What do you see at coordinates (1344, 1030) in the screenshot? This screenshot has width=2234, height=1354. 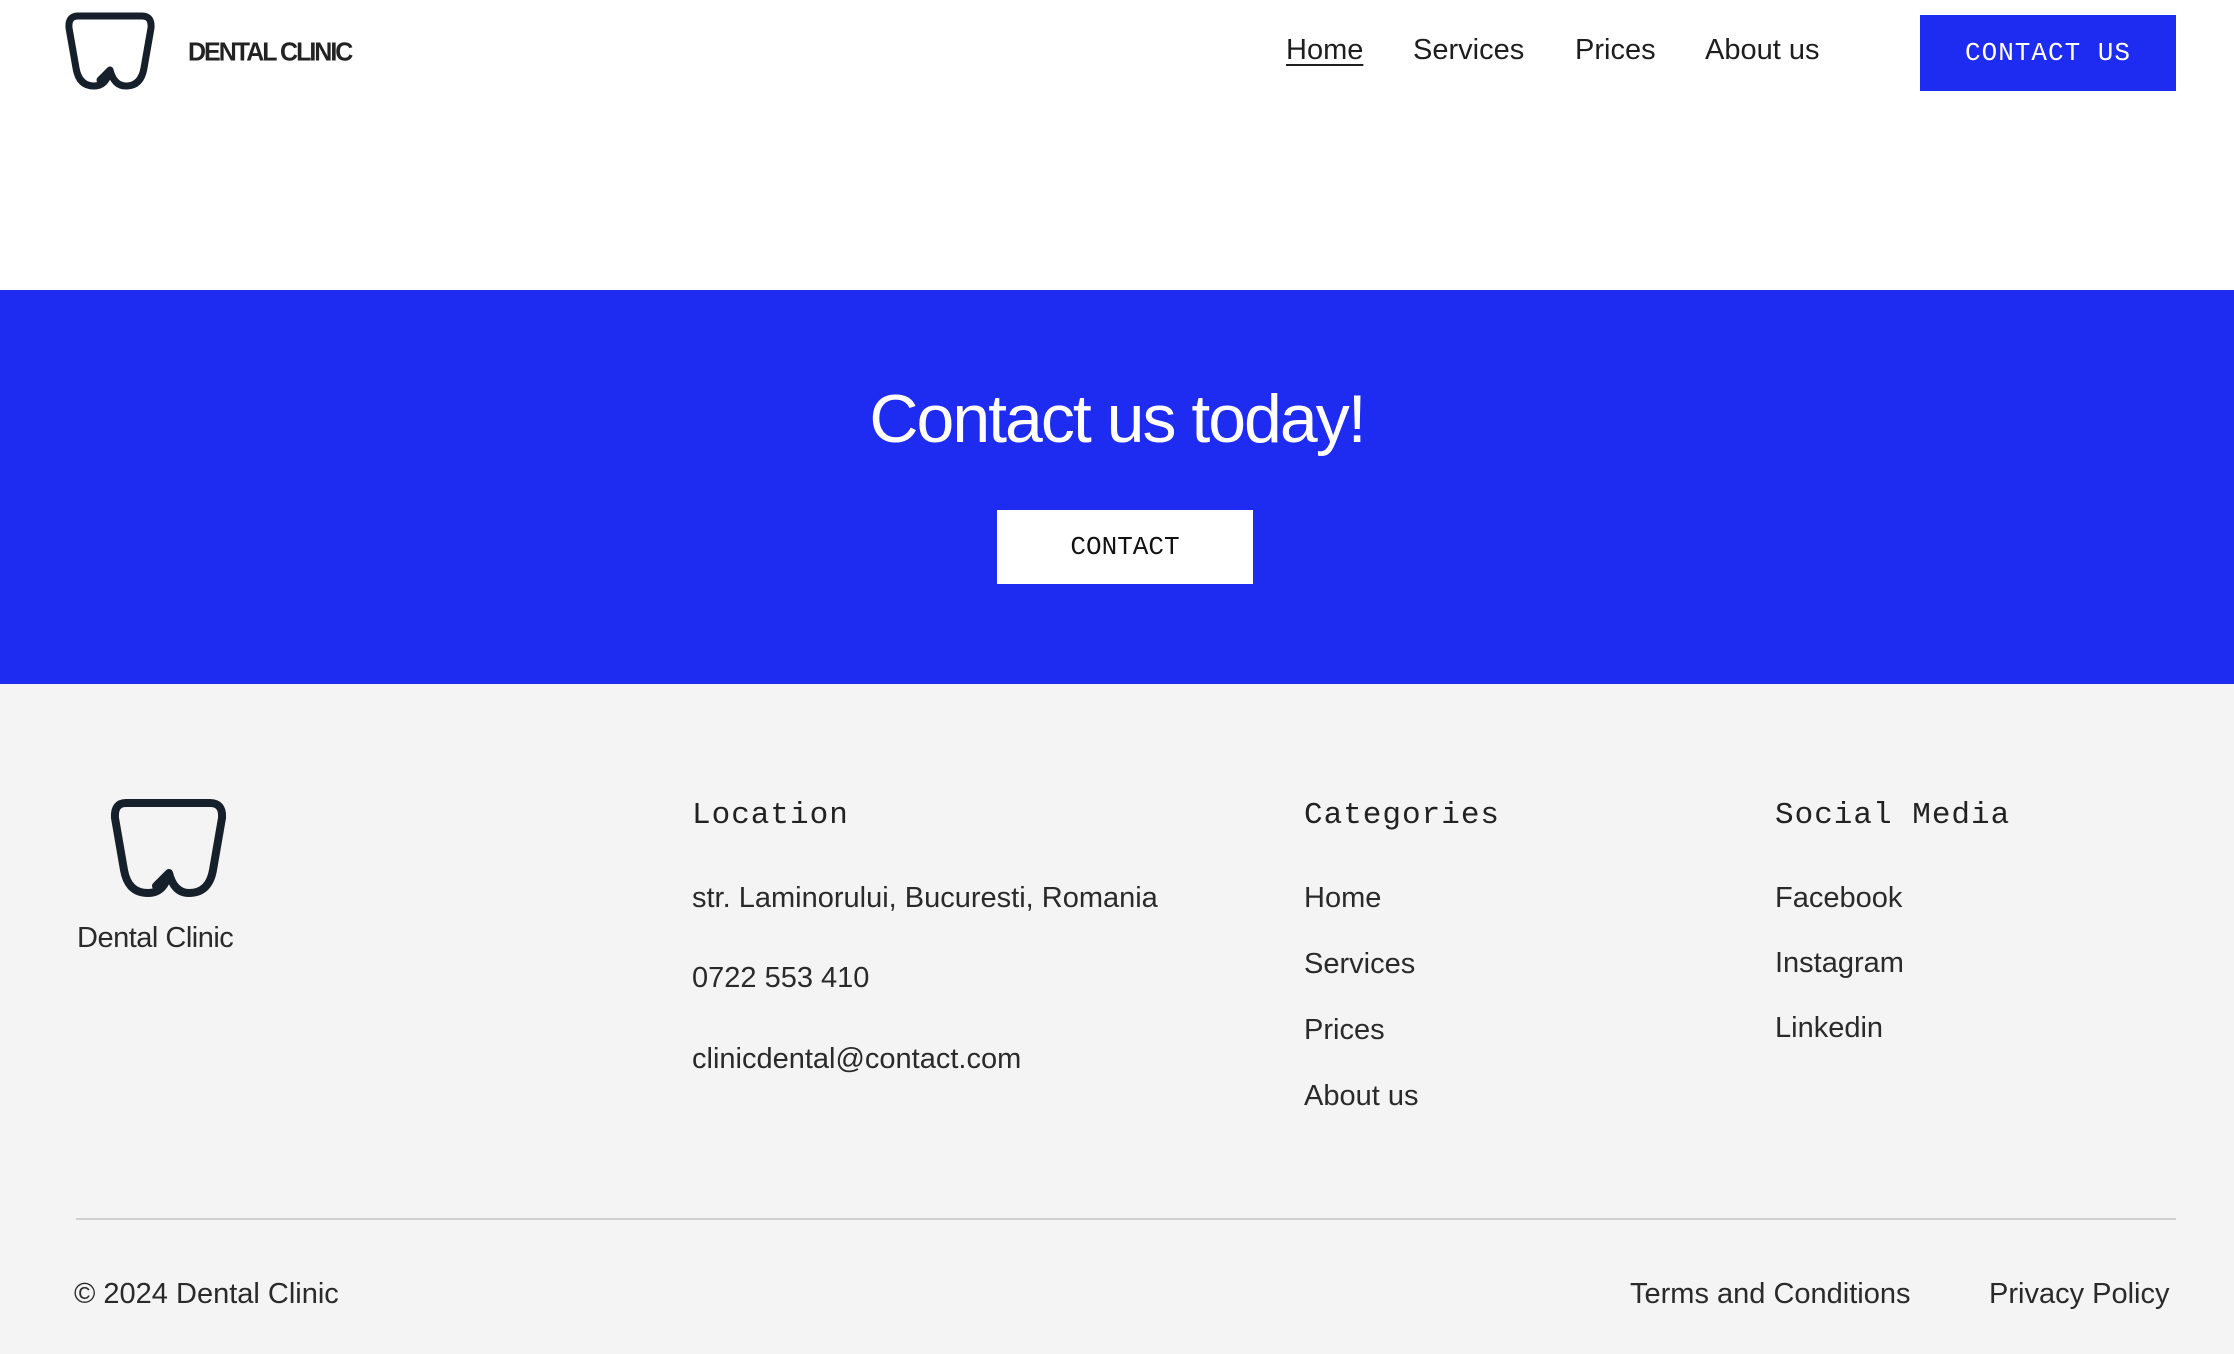 I see `footer-link-prices: Prices` at bounding box center [1344, 1030].